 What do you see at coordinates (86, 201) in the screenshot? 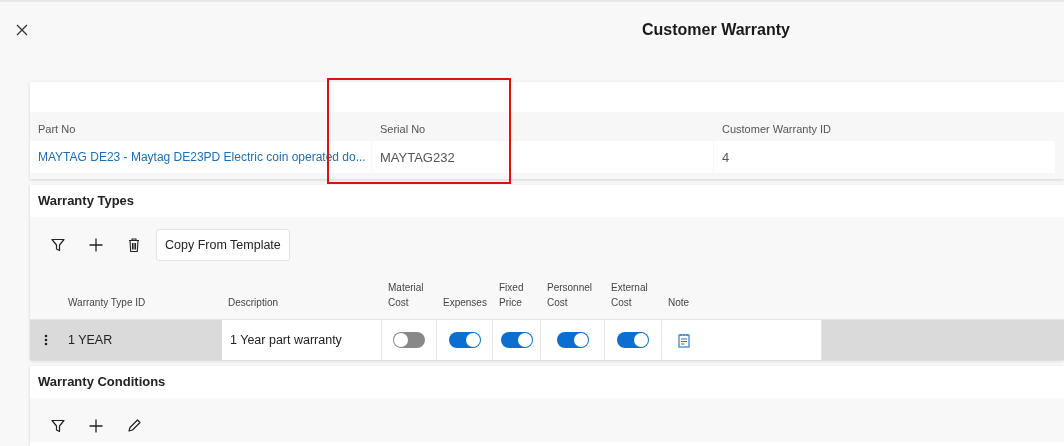
I see `section-title: Warranty Types` at bounding box center [86, 201].